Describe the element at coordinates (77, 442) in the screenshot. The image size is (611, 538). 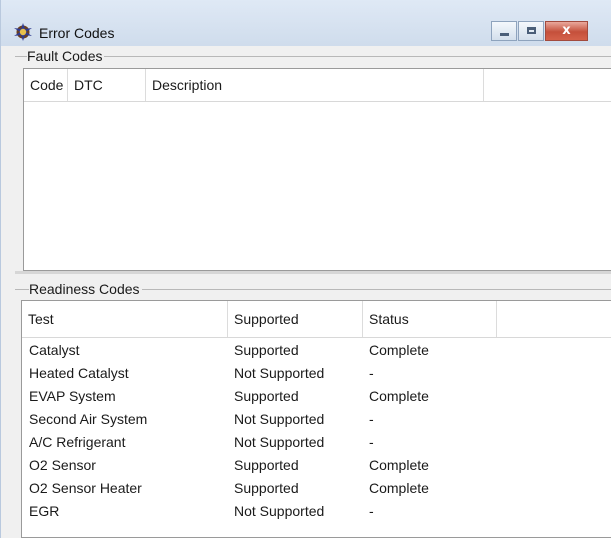
I see `test-cell: A/C Refrigerant` at that location.